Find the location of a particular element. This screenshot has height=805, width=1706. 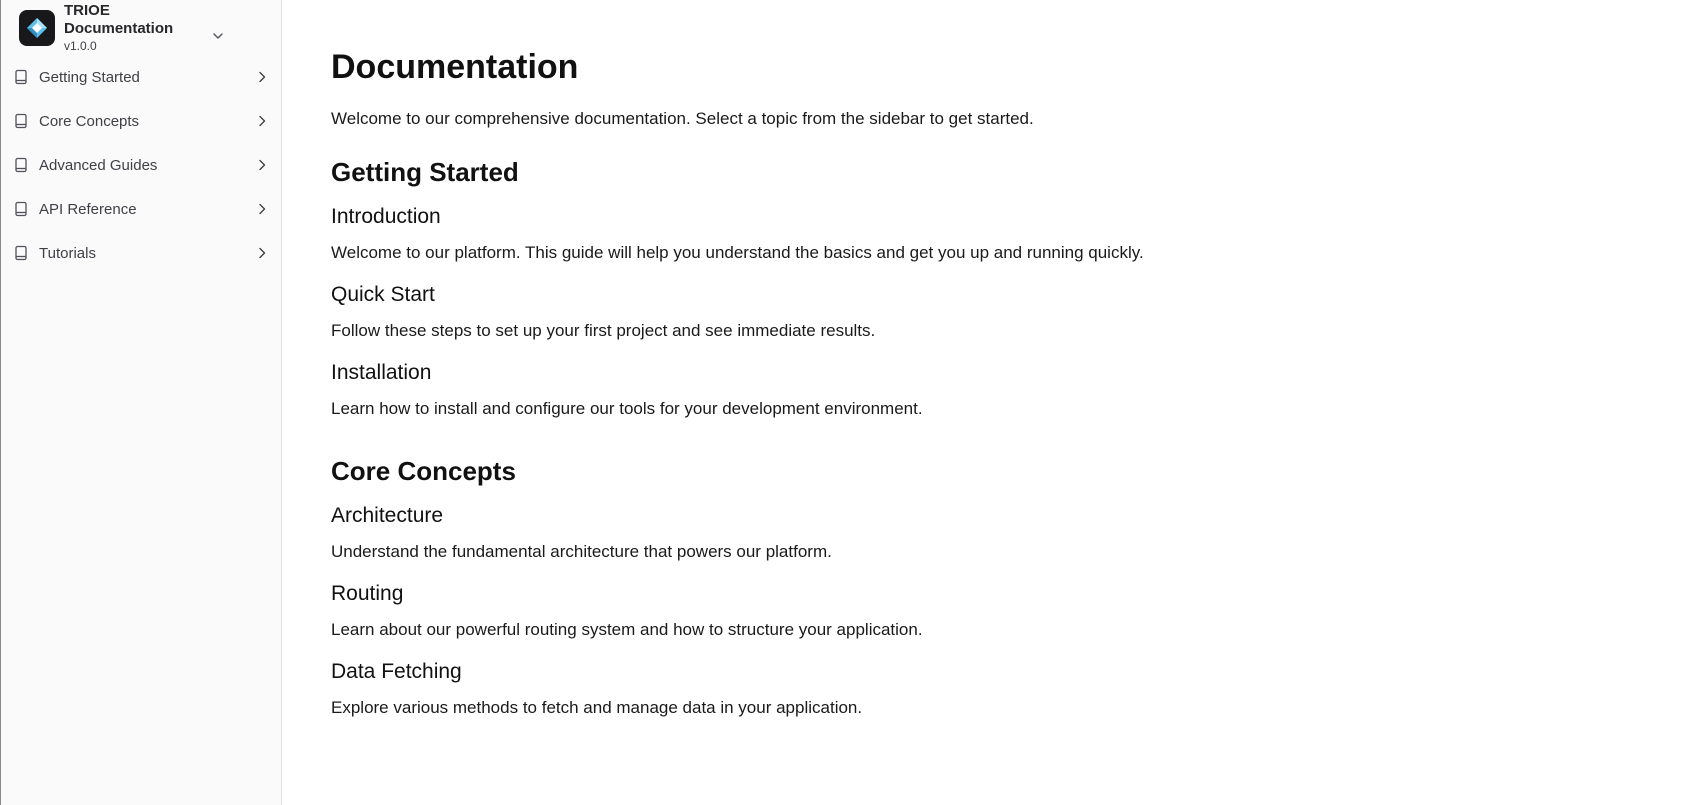

sidebar-item-getting-started: Getting Started is located at coordinates (141, 77).